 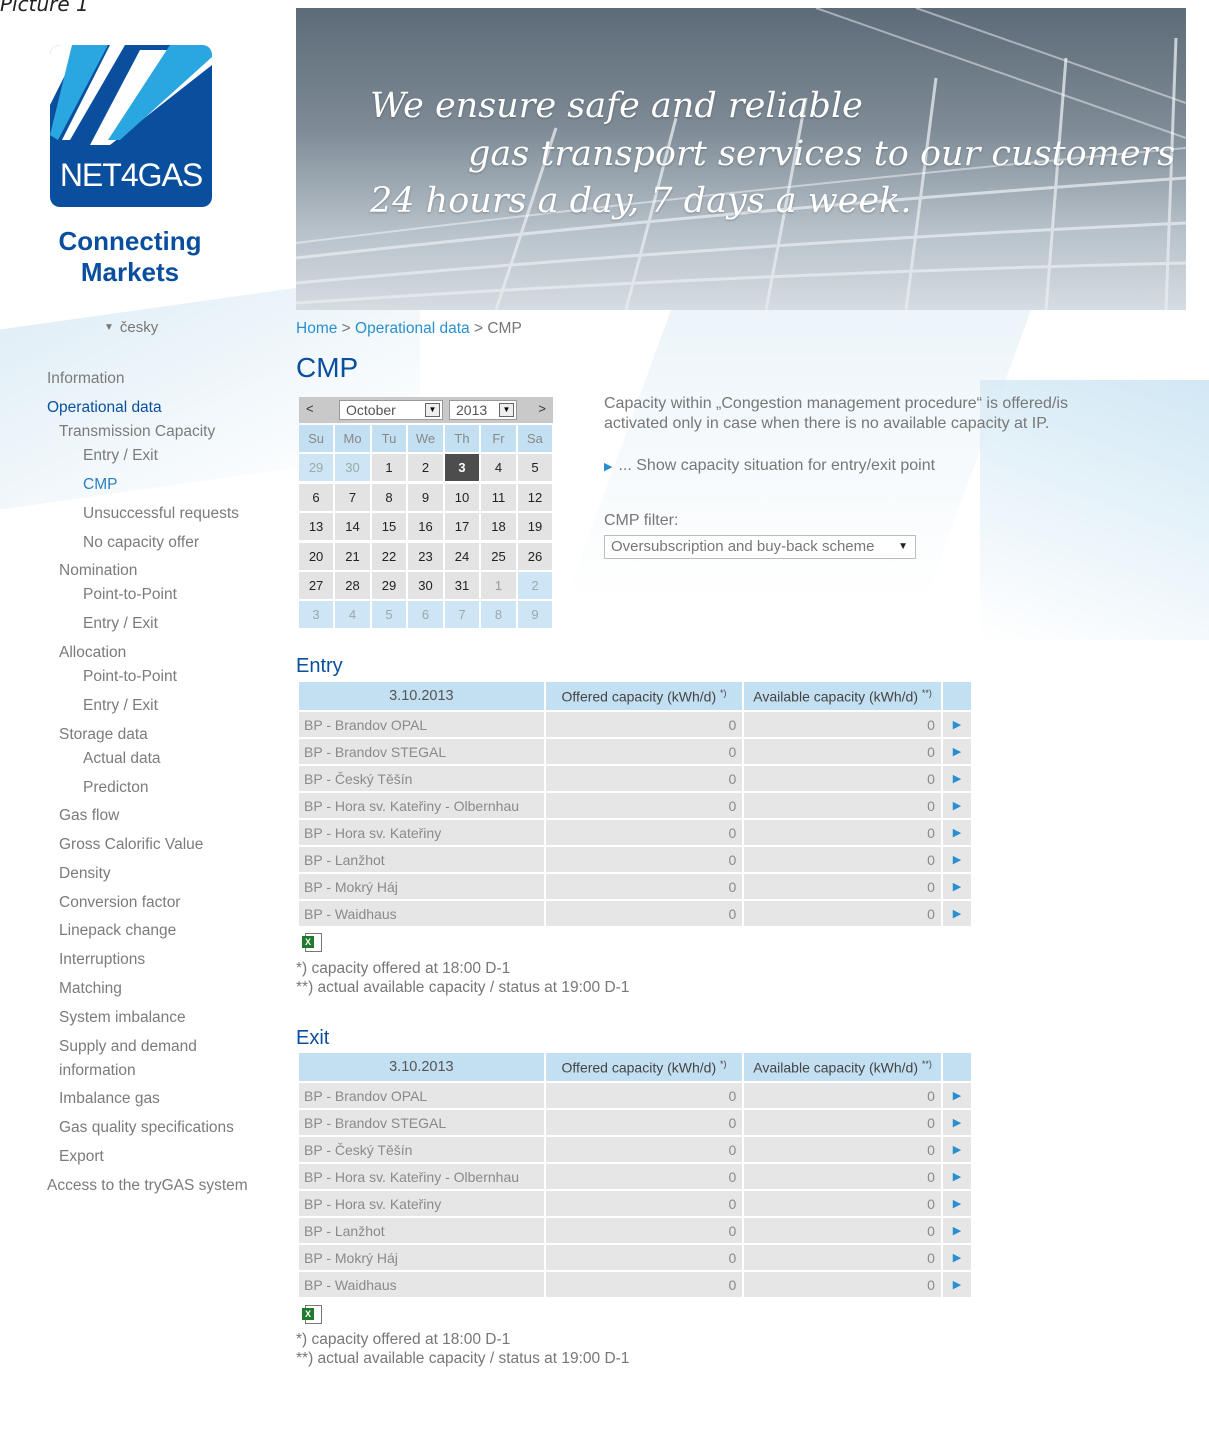 What do you see at coordinates (122, 1018) in the screenshot?
I see `nav-item-system-imbalance: System imbalance` at bounding box center [122, 1018].